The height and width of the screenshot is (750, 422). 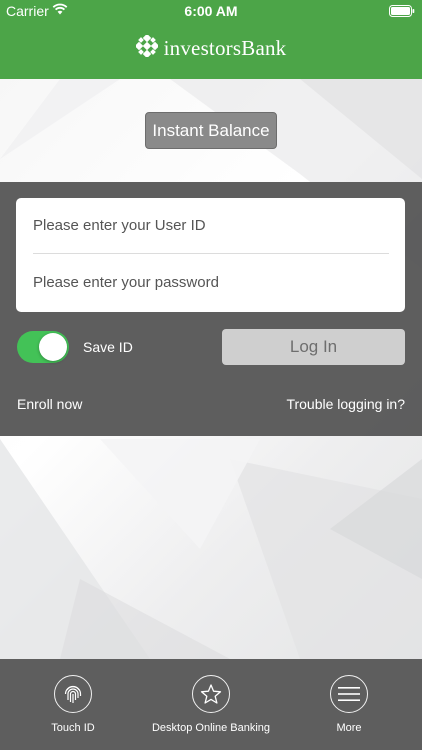 What do you see at coordinates (345, 404) in the screenshot?
I see `trouble-logging-in-link: Trouble logging in?` at bounding box center [345, 404].